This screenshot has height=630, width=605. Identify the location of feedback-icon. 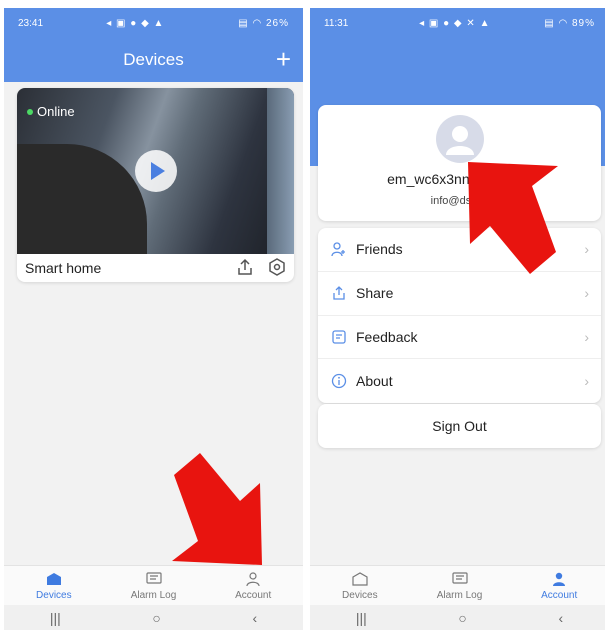
(339, 337).